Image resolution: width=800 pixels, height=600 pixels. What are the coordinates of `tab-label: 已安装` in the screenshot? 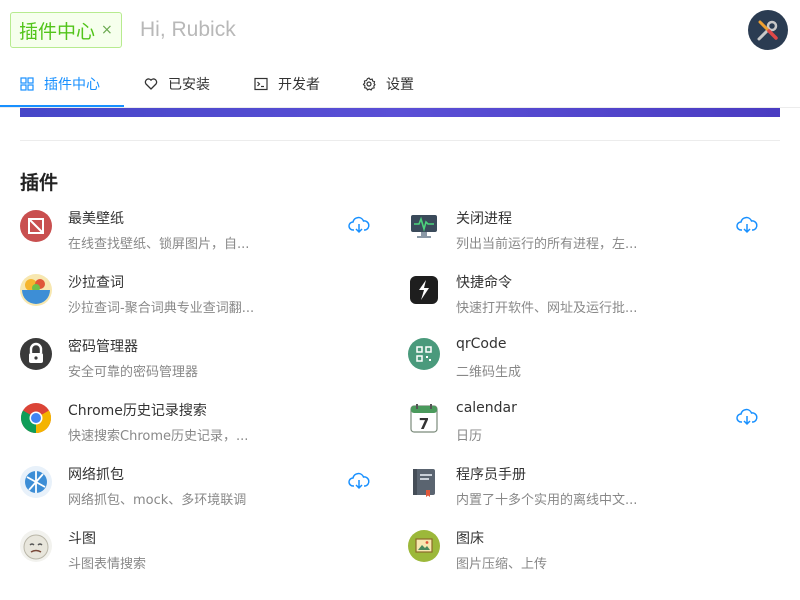 It's located at (189, 85).